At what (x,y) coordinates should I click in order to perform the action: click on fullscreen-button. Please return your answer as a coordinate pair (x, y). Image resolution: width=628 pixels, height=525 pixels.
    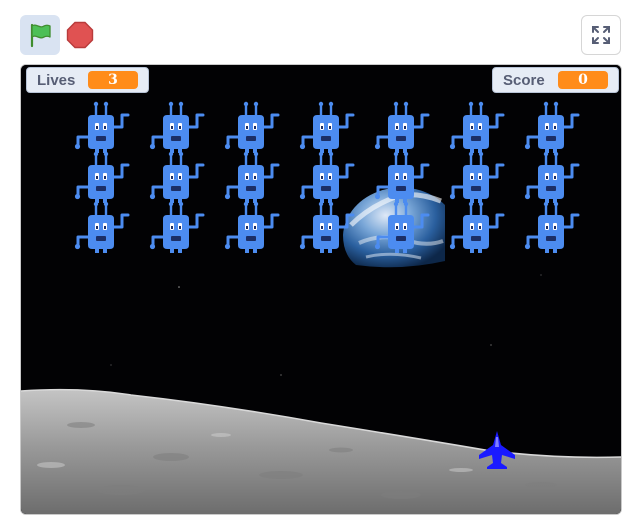
    Looking at the image, I should click on (601, 35).